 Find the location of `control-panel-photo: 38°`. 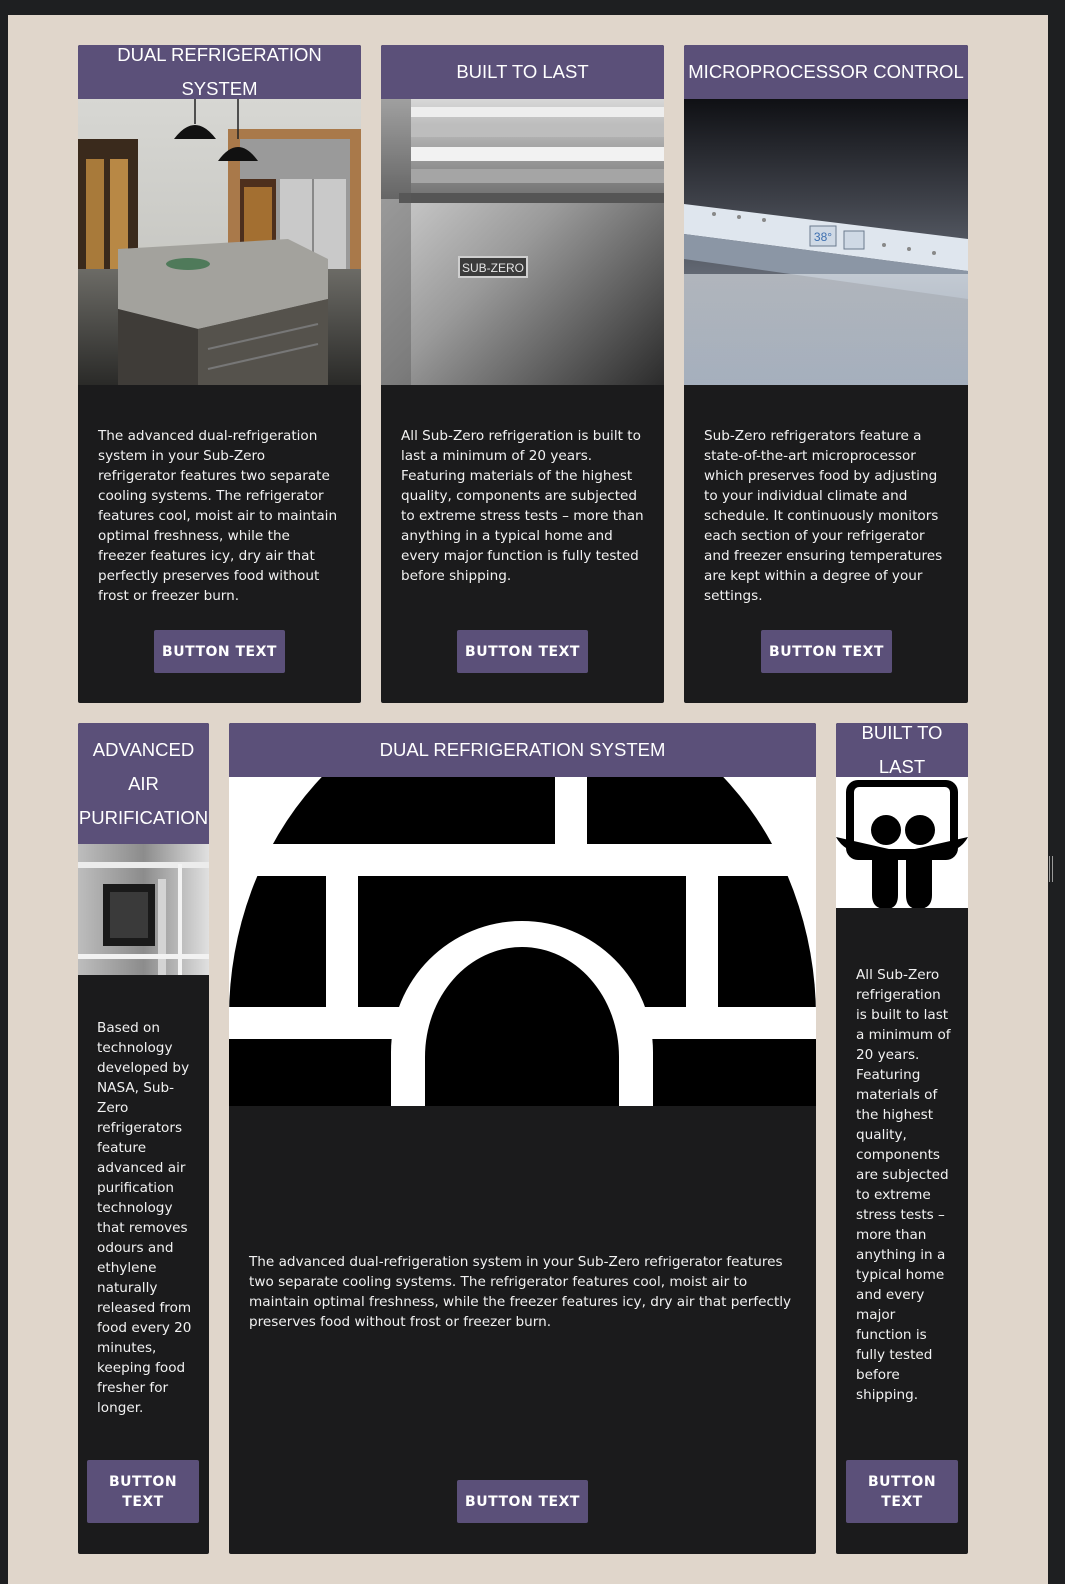

control-panel-photo: 38° is located at coordinates (826, 242).